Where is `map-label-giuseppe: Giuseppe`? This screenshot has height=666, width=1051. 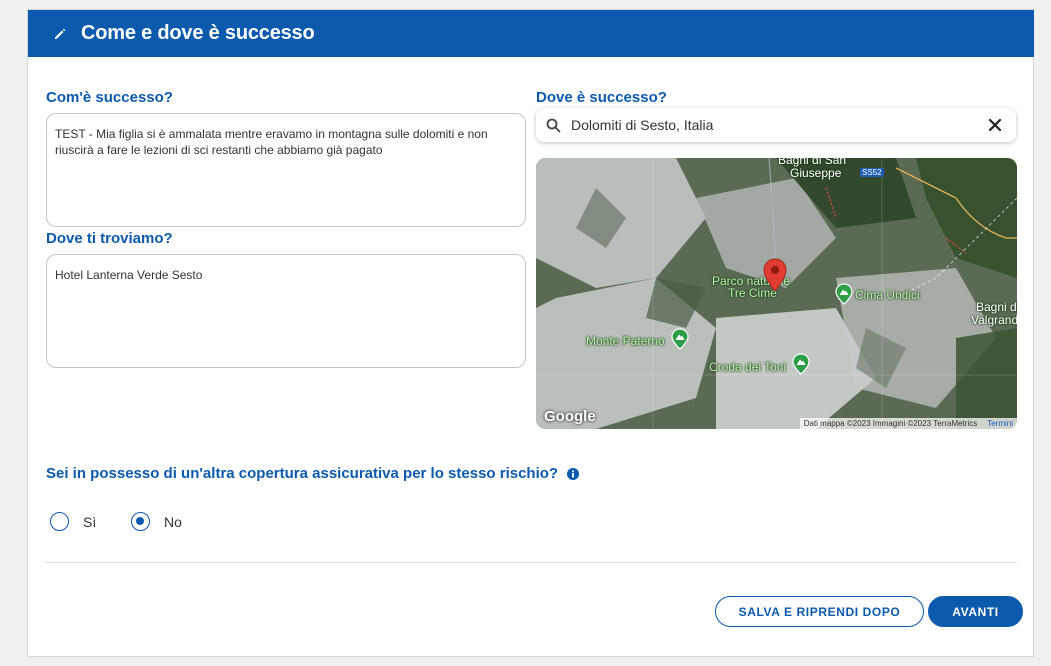
map-label-giuseppe: Giuseppe is located at coordinates (816, 173).